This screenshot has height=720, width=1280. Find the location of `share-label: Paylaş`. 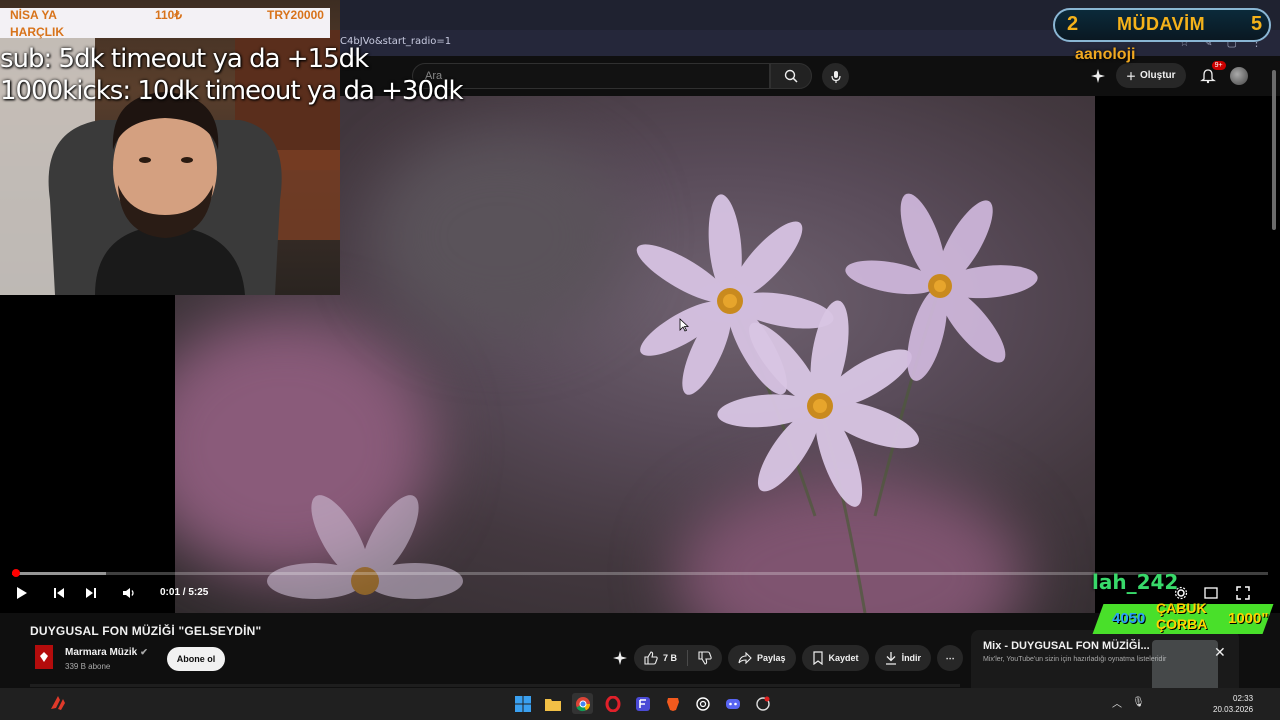

share-label: Paylaş is located at coordinates (771, 658).